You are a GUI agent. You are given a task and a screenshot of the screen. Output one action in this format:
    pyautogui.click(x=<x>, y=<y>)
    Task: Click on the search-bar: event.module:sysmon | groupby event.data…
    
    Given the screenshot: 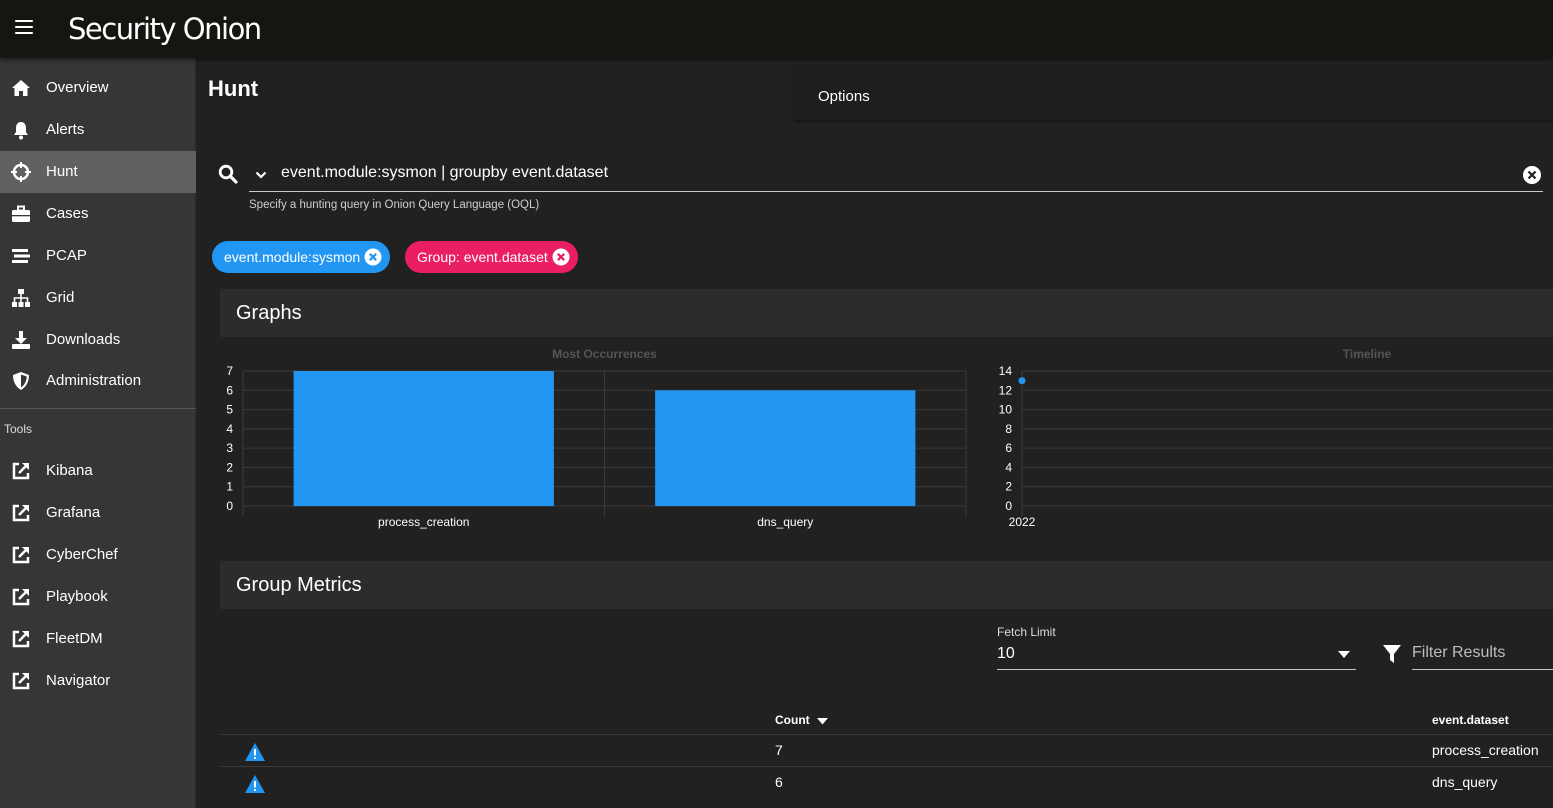 What is the action you would take?
    pyautogui.click(x=874, y=178)
    